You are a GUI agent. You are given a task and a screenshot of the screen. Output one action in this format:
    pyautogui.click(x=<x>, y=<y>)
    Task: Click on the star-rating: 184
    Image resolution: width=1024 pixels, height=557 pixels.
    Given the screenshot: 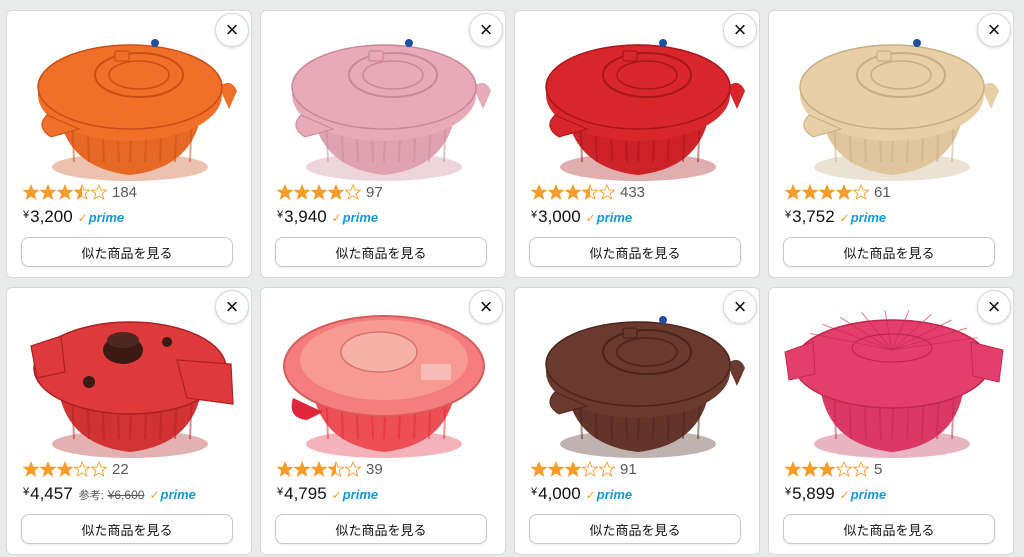 What is the action you would take?
    pyautogui.click(x=80, y=192)
    